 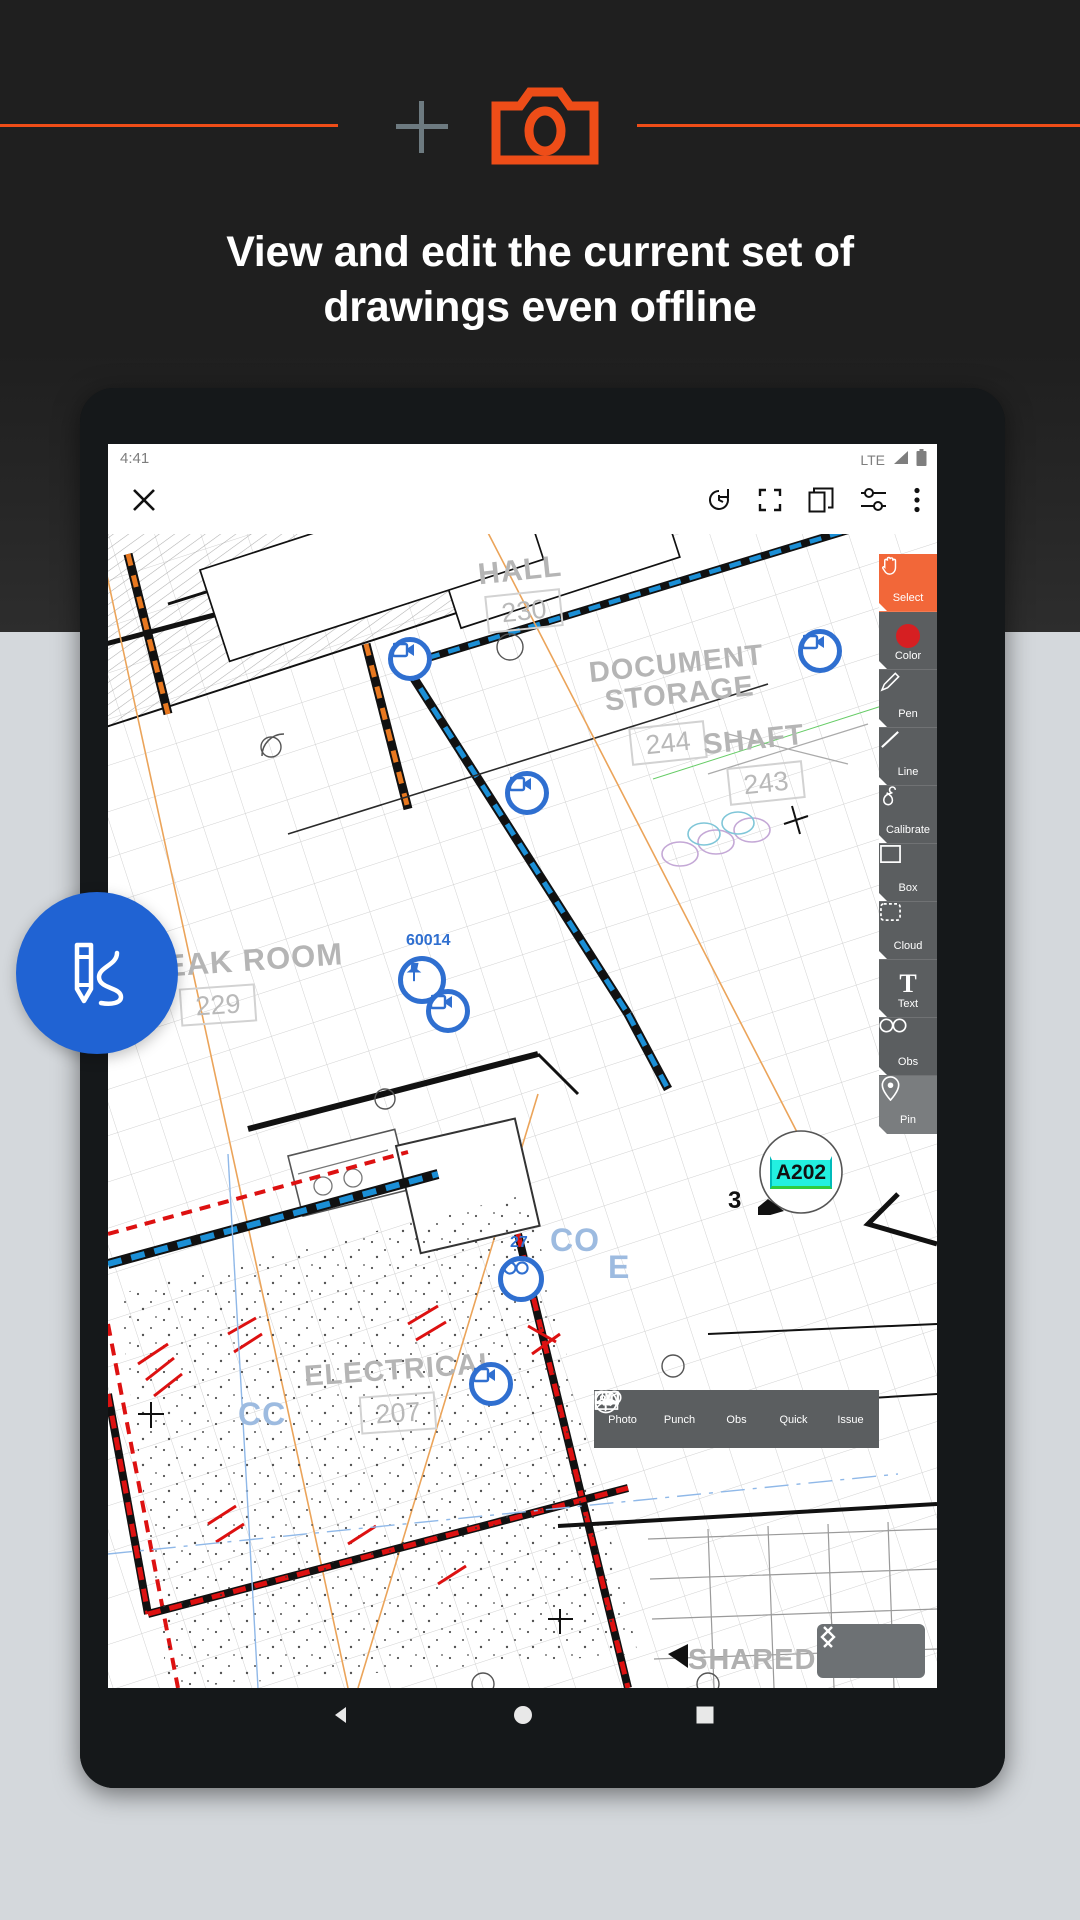 What do you see at coordinates (705, 1717) in the screenshot?
I see `square-recents-icon` at bounding box center [705, 1717].